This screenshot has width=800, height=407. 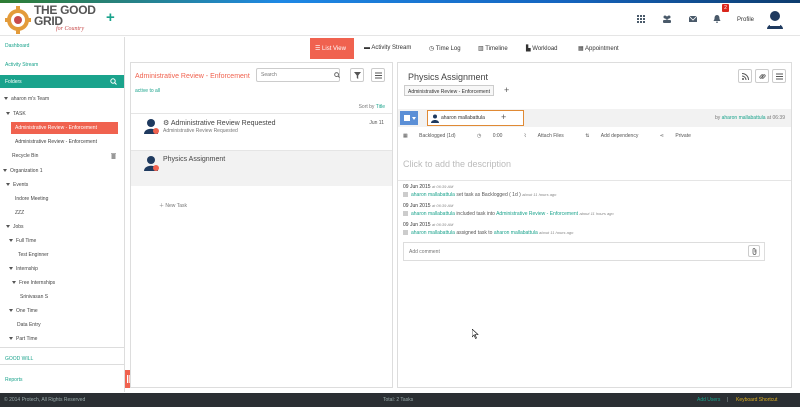 I want to click on tree-recycle-bin: Recycle Bin, so click(x=25, y=156).